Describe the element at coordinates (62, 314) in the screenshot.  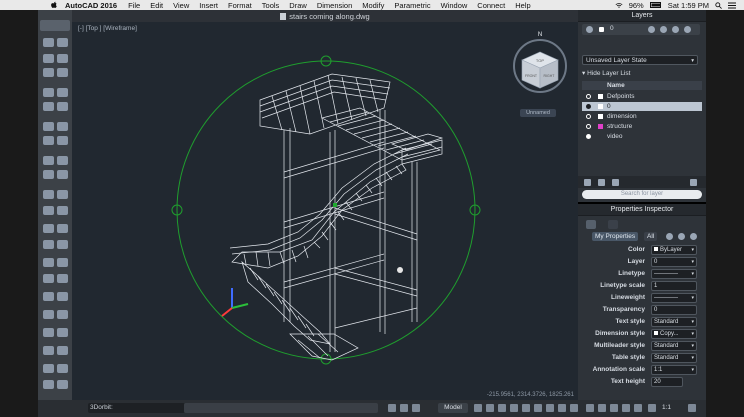
I see `field-tool-icon` at that location.